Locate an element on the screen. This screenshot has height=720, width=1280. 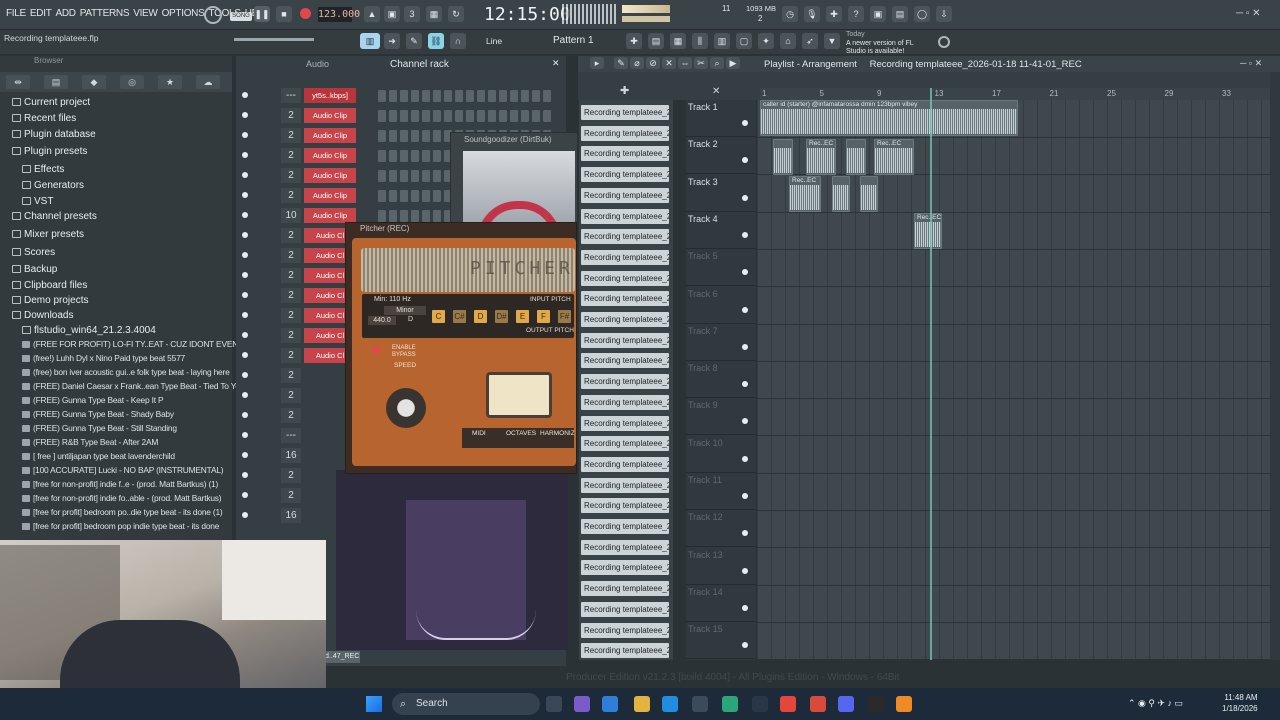
browser-star-icon: ★ is located at coordinates (170, 82).